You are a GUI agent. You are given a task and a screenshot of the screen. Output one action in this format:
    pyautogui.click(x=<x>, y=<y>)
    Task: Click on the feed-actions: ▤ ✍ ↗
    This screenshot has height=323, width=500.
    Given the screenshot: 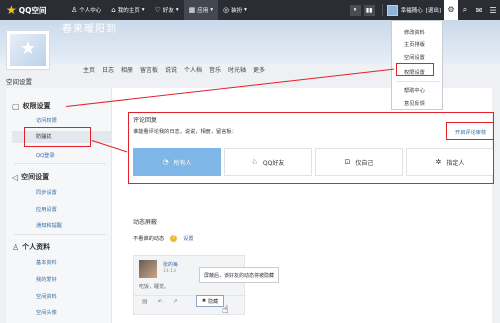 What is the action you would take?
    pyautogui.click(x=190, y=301)
    